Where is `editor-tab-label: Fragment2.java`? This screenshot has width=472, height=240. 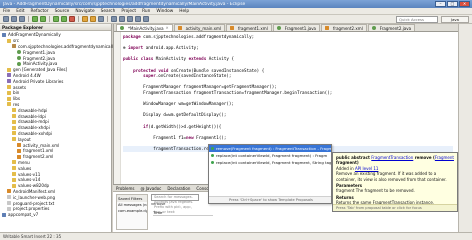 editor-tab-label: Fragment2.java is located at coordinates (395, 28).